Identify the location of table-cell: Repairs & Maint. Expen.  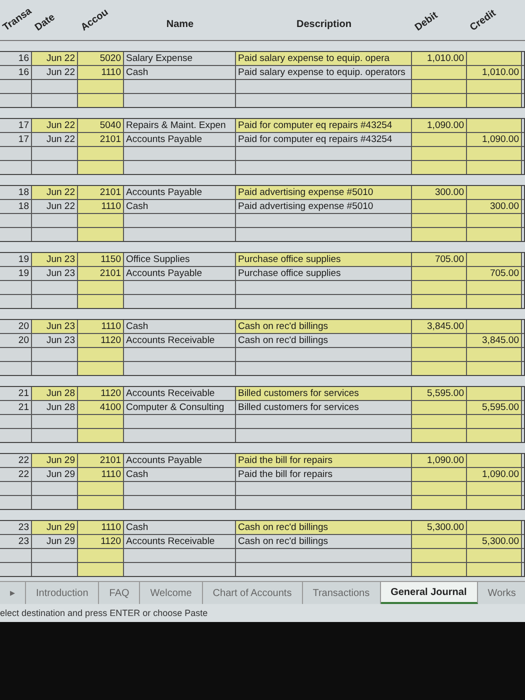
(180, 125).